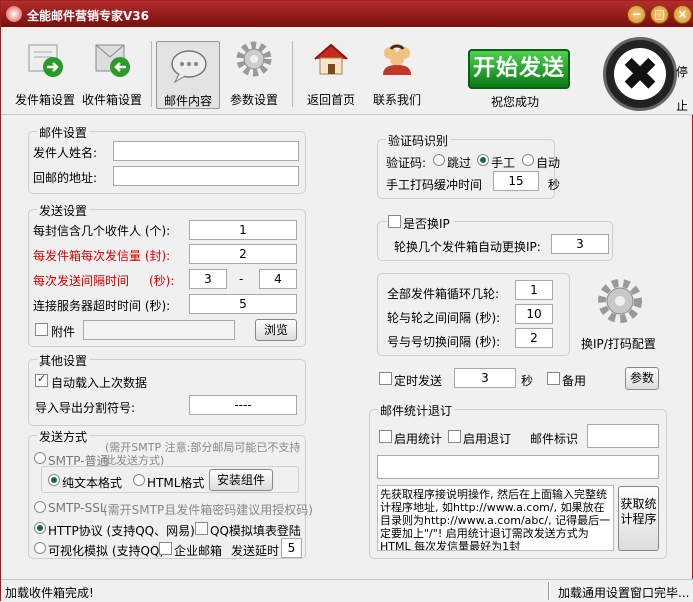  I want to click on window-title: 全能邮件营销专家V36, so click(88, 16).